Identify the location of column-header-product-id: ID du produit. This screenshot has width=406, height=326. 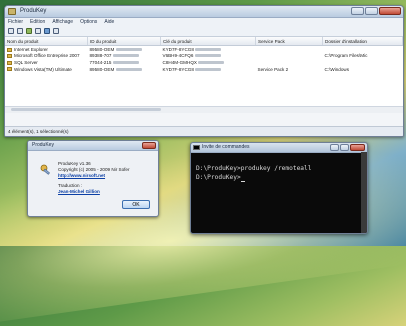
(124, 41).